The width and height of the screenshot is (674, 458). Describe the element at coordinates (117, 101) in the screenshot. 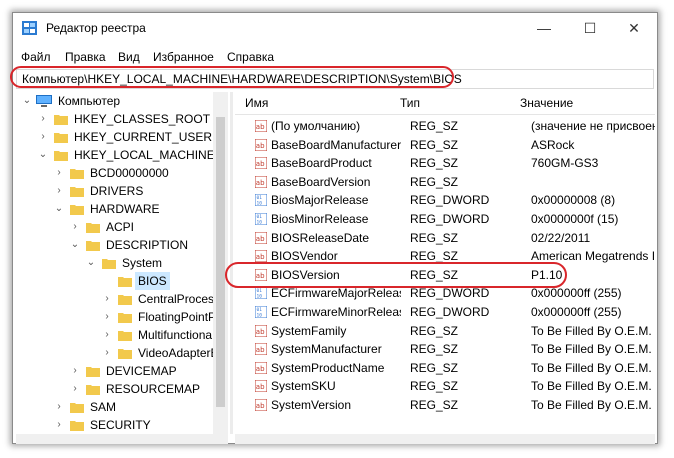

I see `tree-item-computer: ⌄ Компьютер` at that location.